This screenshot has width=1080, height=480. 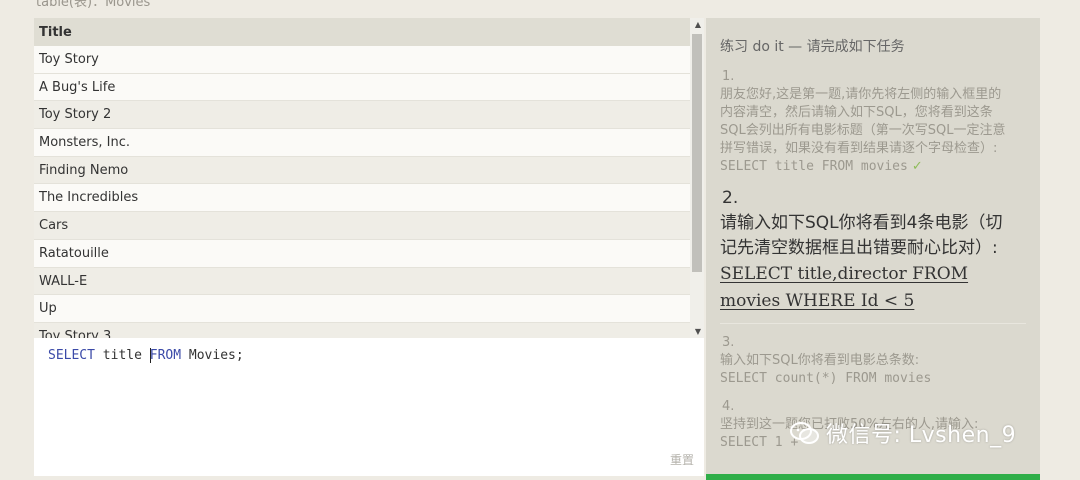 What do you see at coordinates (369, 87) in the screenshot?
I see `table-row: A Bug's Life` at bounding box center [369, 87].